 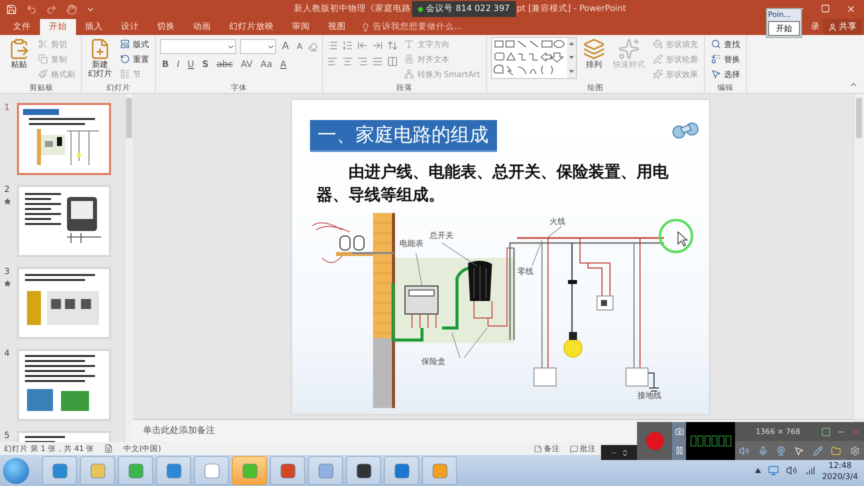 What do you see at coordinates (202, 27) in the screenshot?
I see `ribbon-tab: 动画` at bounding box center [202, 27].